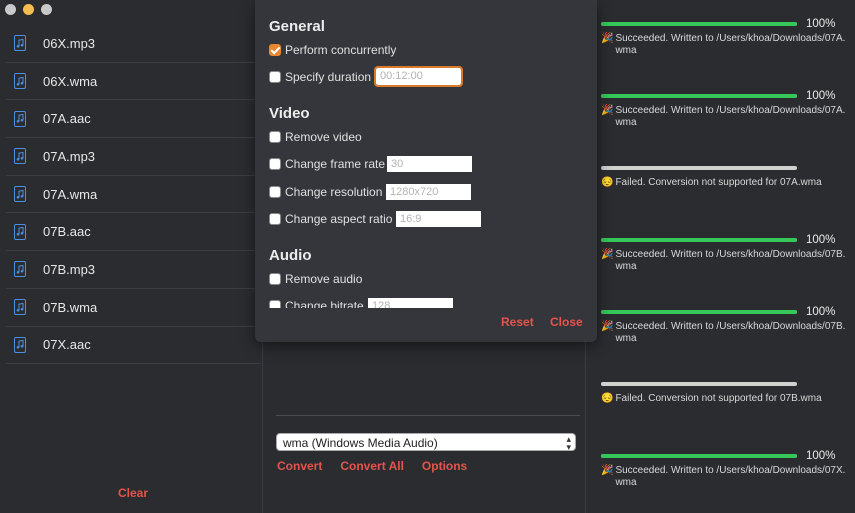 The image size is (855, 513). Describe the element at coordinates (289, 113) in the screenshot. I see `video-section-title: Video` at that location.